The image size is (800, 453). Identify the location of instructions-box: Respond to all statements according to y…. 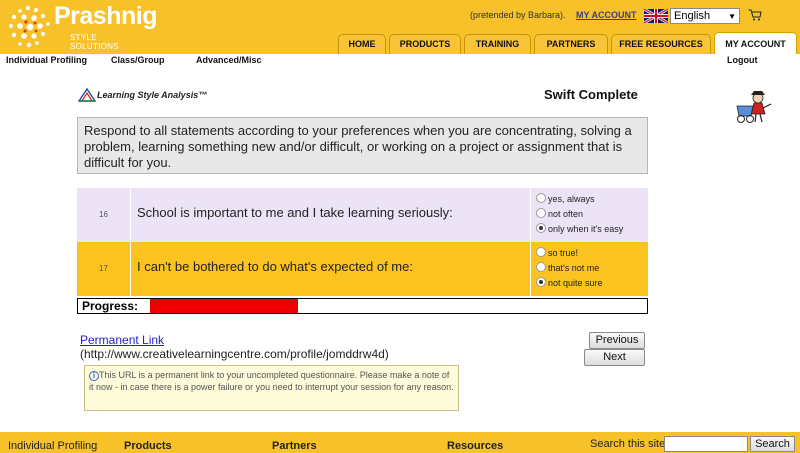
(362, 145).